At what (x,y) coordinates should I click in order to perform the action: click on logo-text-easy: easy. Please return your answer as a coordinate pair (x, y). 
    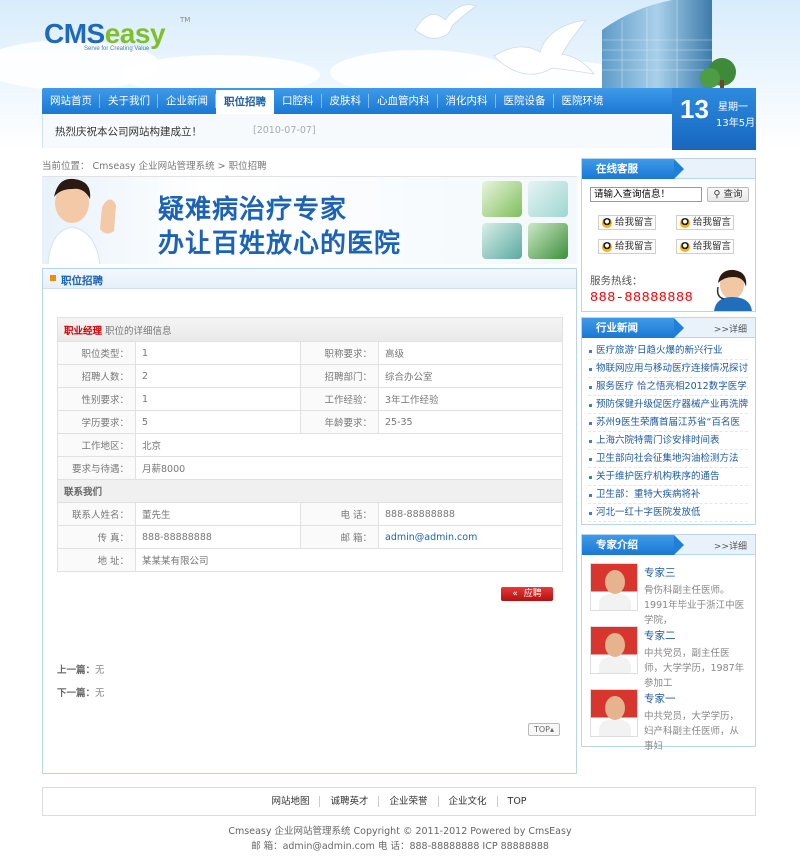
    Looking at the image, I should click on (135, 33).